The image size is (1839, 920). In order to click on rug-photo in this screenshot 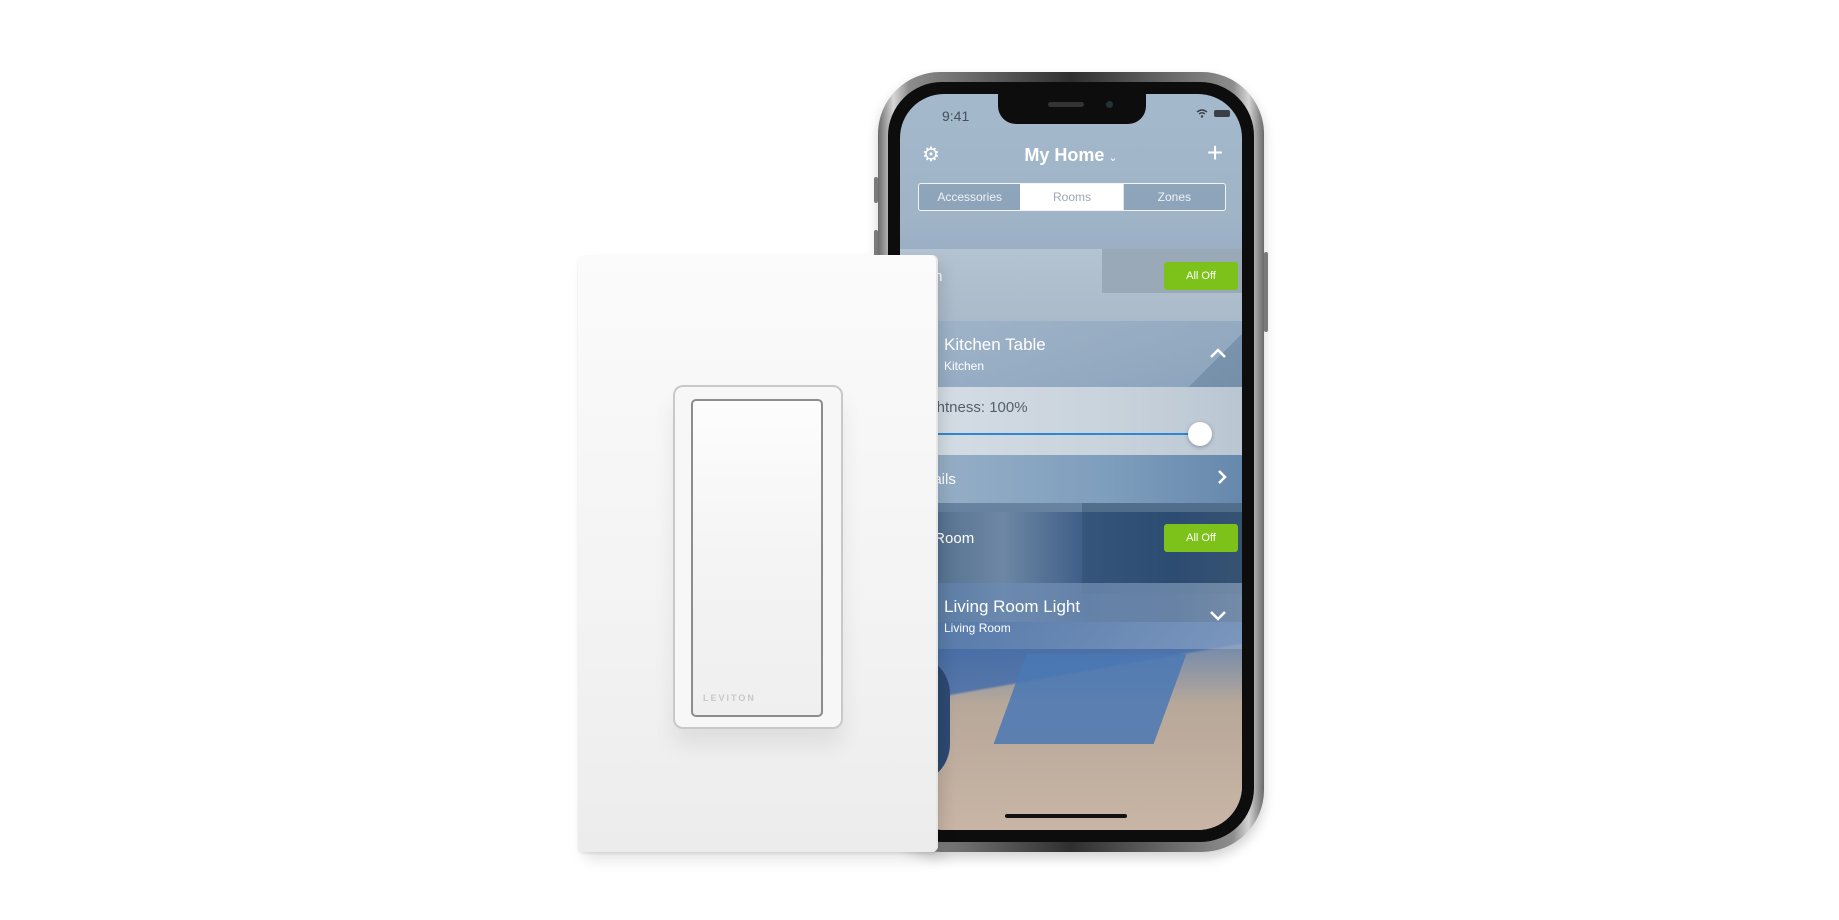, I will do `click(1090, 699)`.